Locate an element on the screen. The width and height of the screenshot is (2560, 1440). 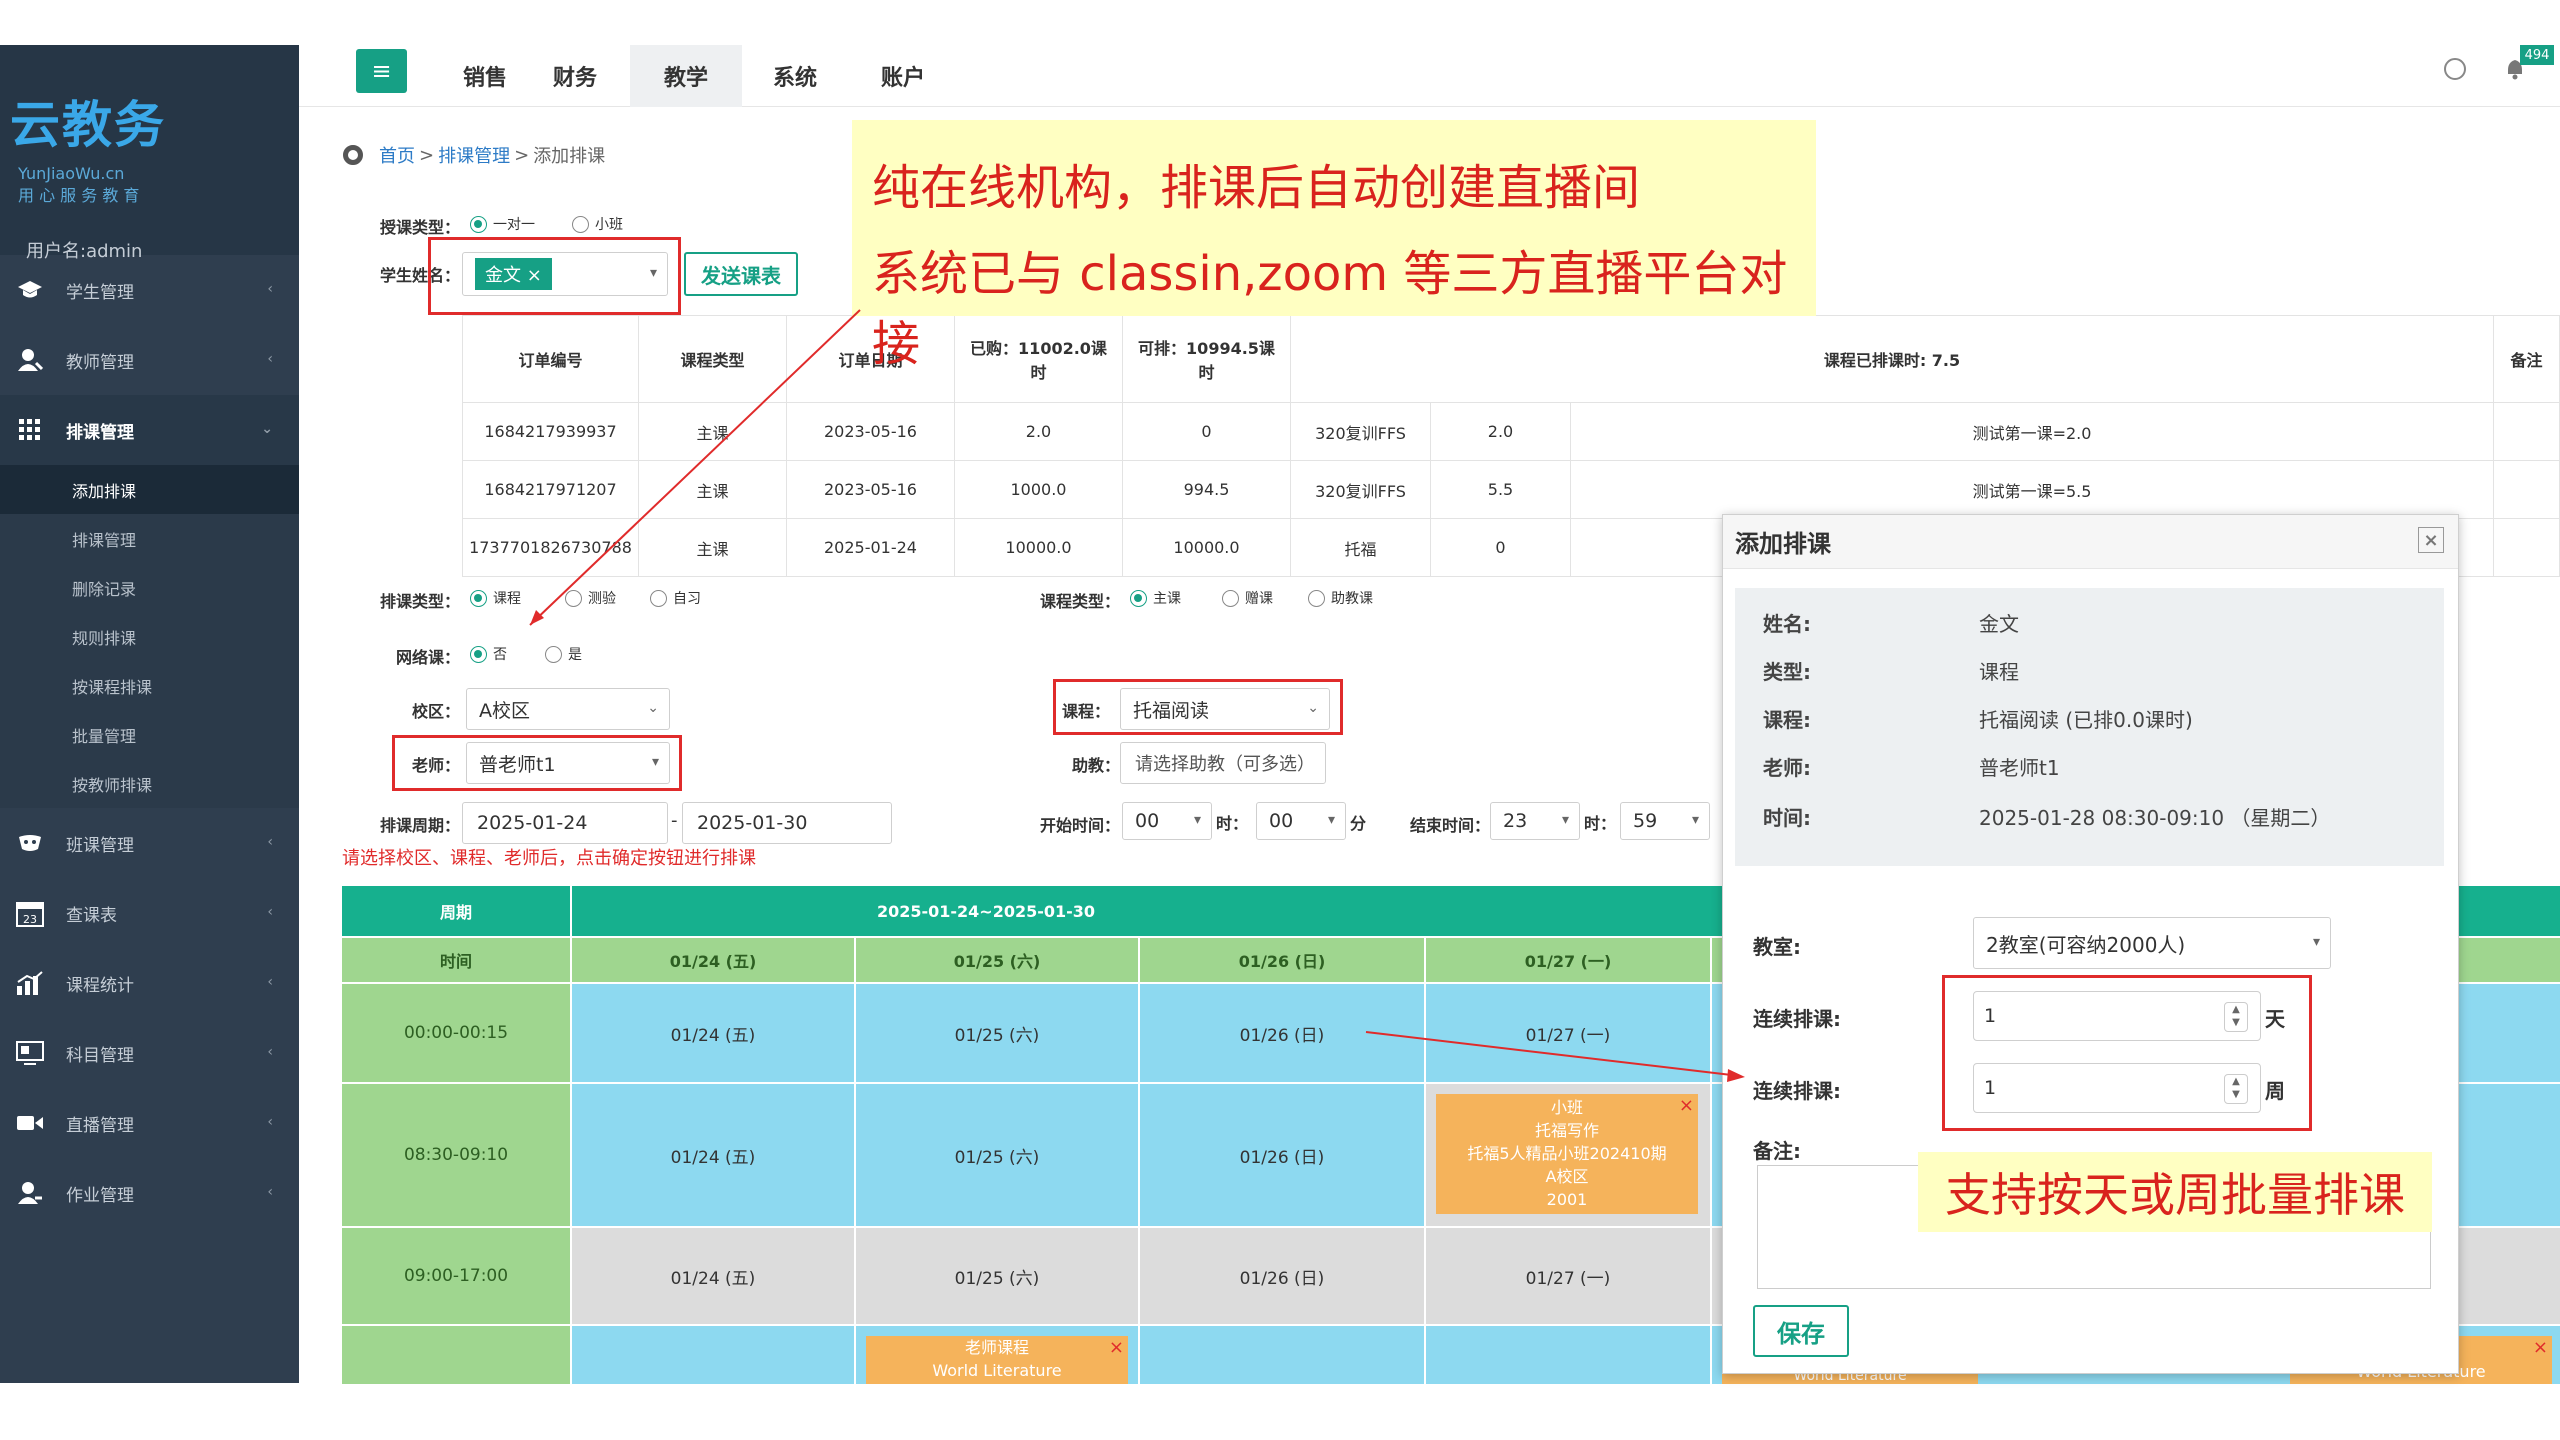
close-icon: × is located at coordinates (2431, 540).